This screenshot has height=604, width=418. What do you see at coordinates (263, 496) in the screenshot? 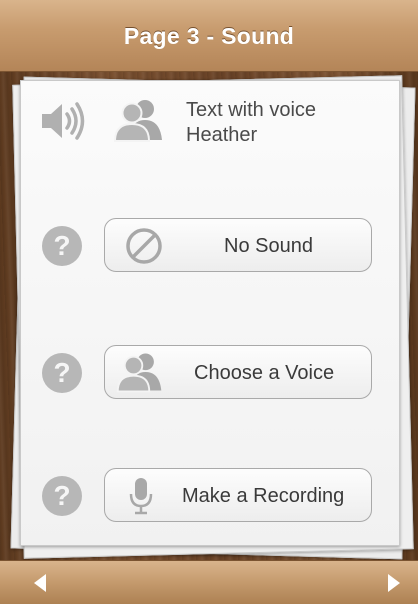
I see `make-recording-label: Make a Recording` at bounding box center [263, 496].